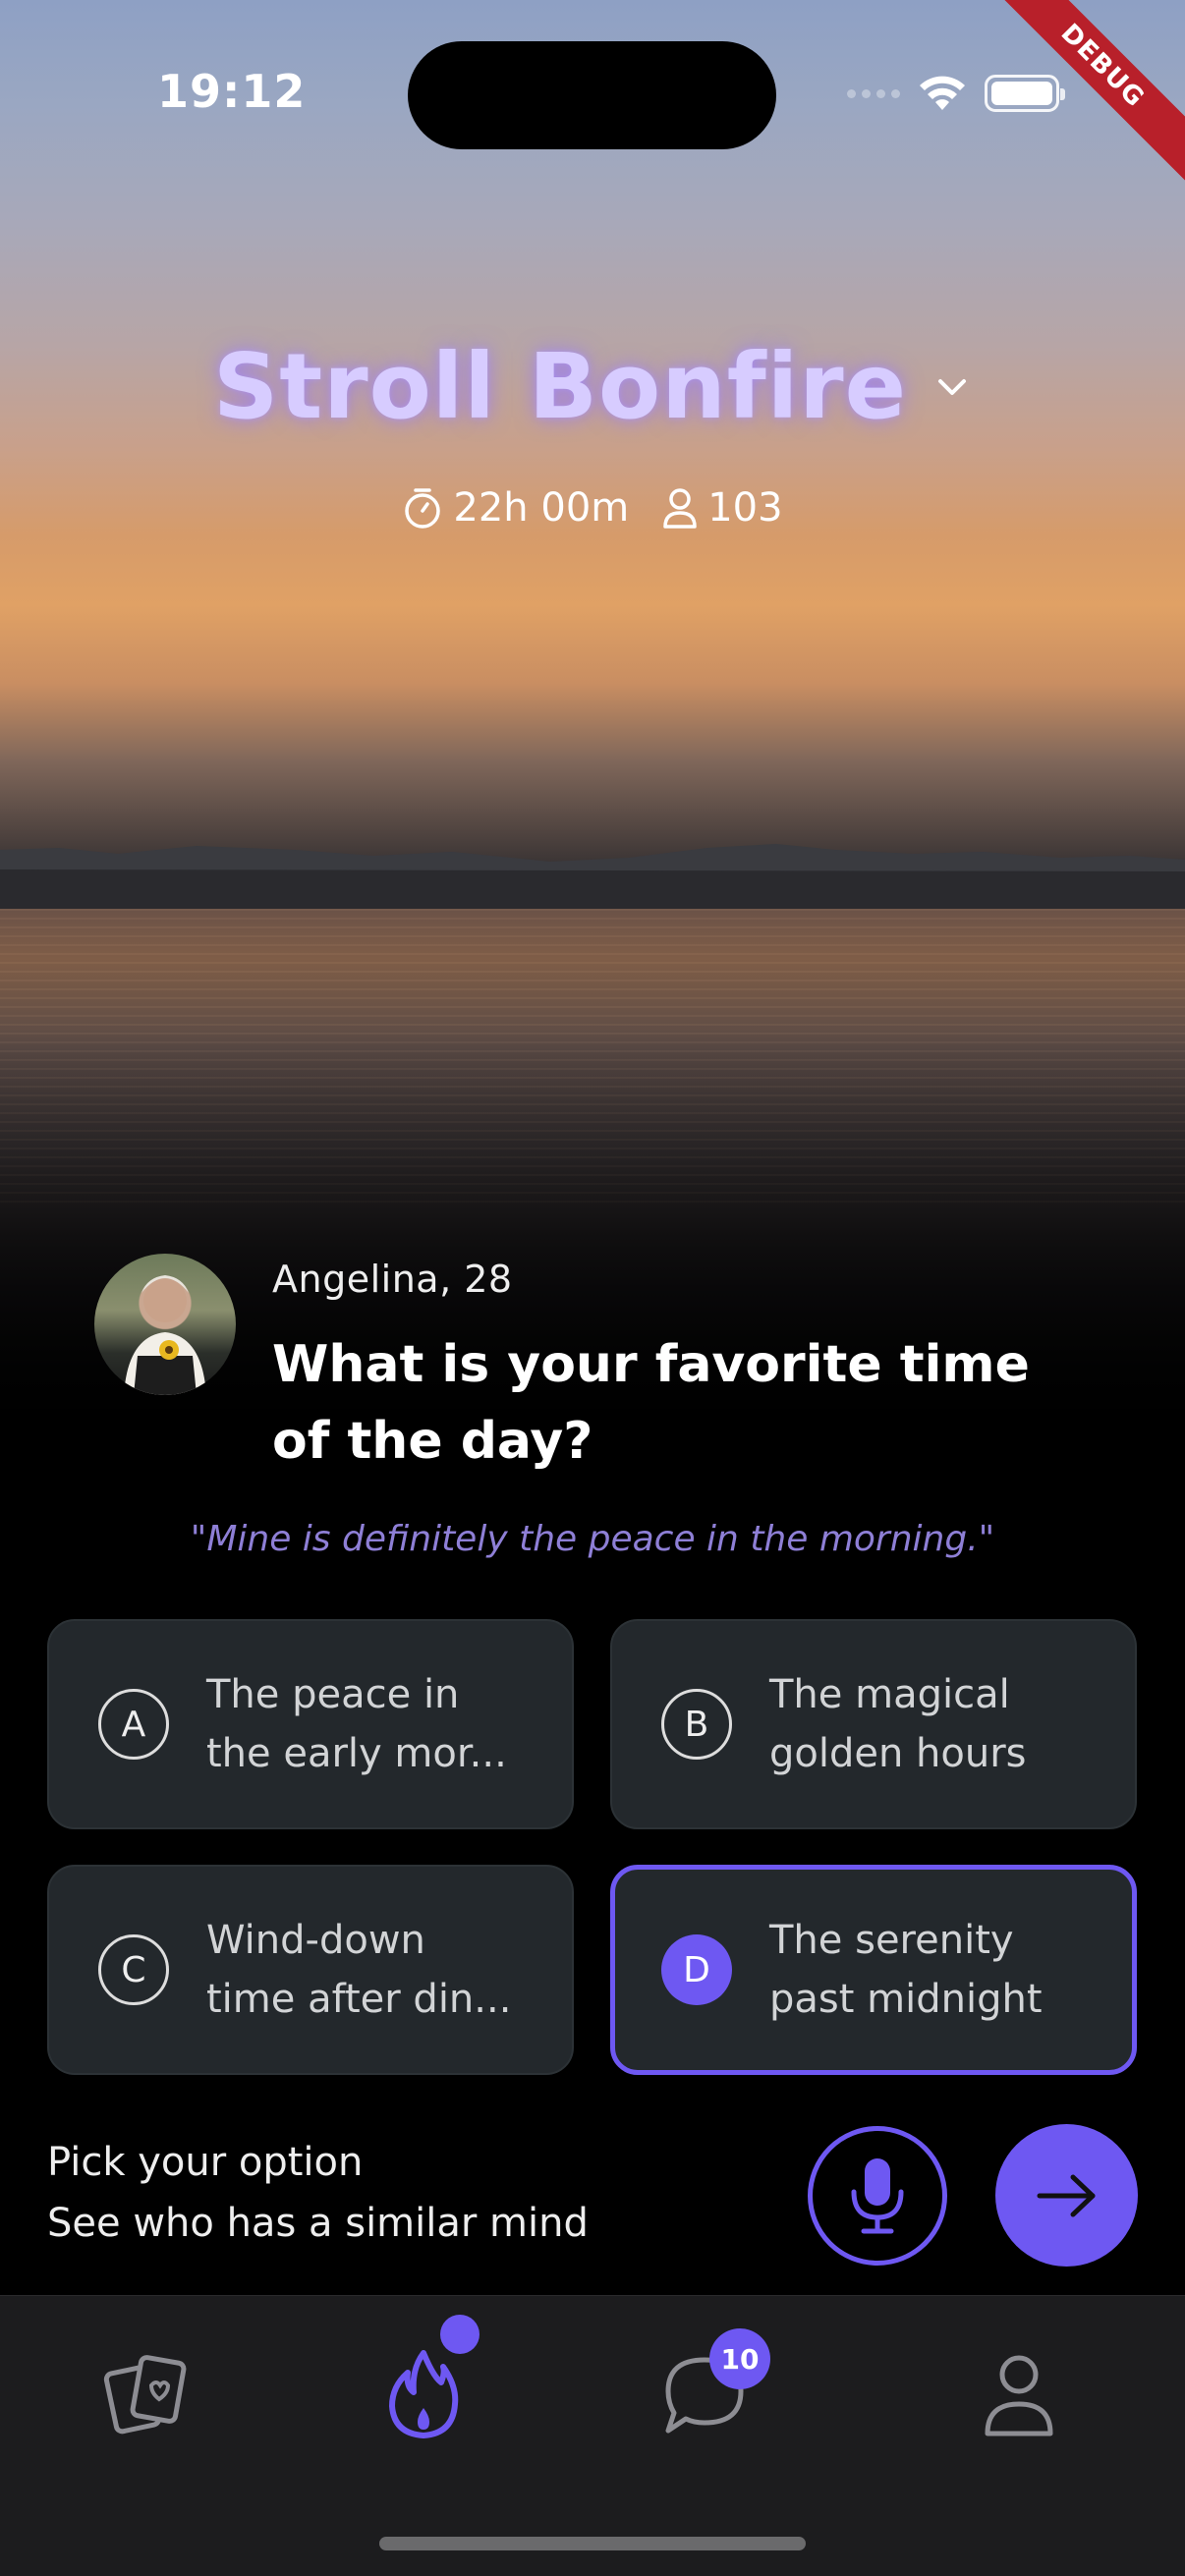  I want to click on status-time: 19:12, so click(232, 91).